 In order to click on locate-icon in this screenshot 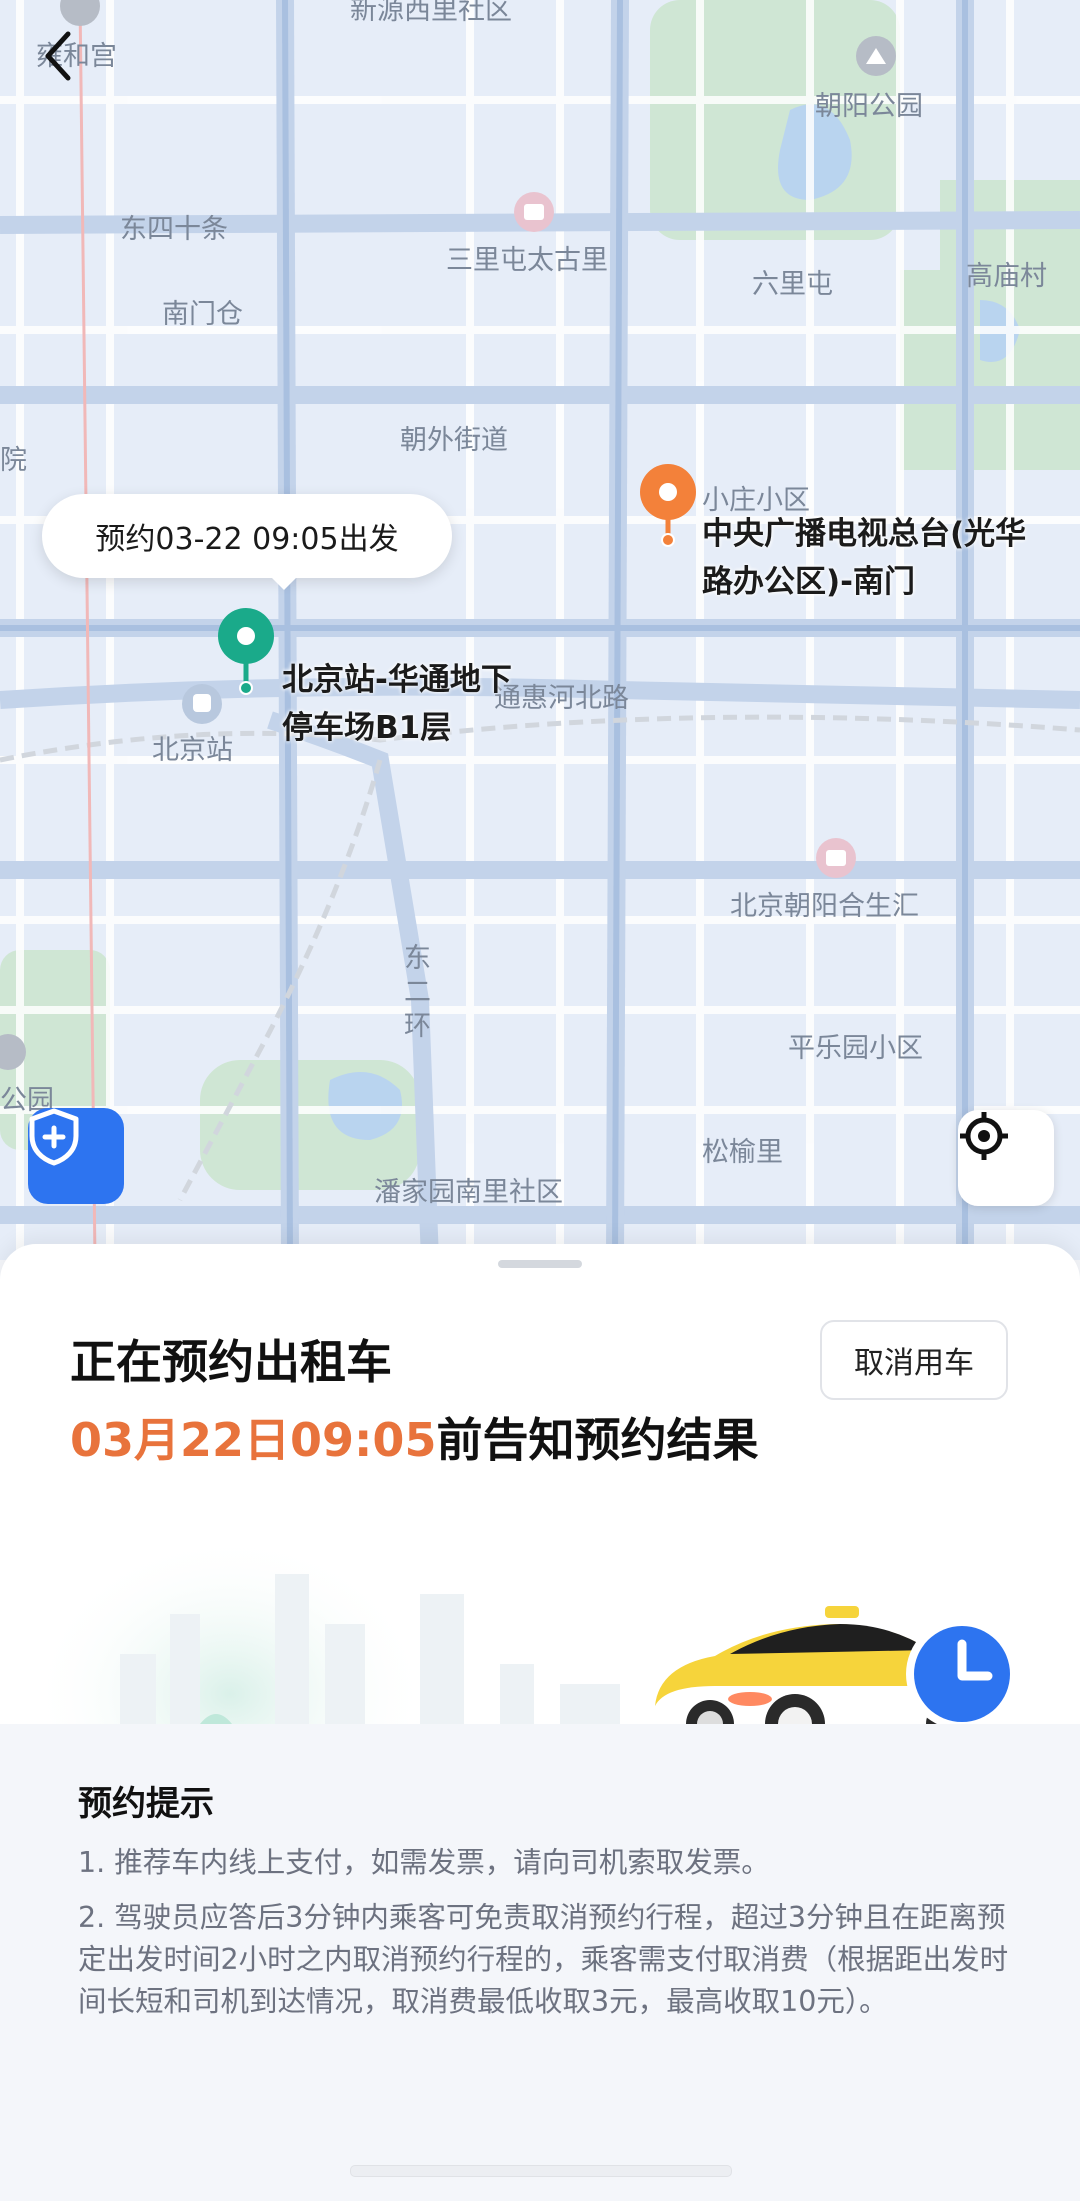, I will do `click(984, 1136)`.